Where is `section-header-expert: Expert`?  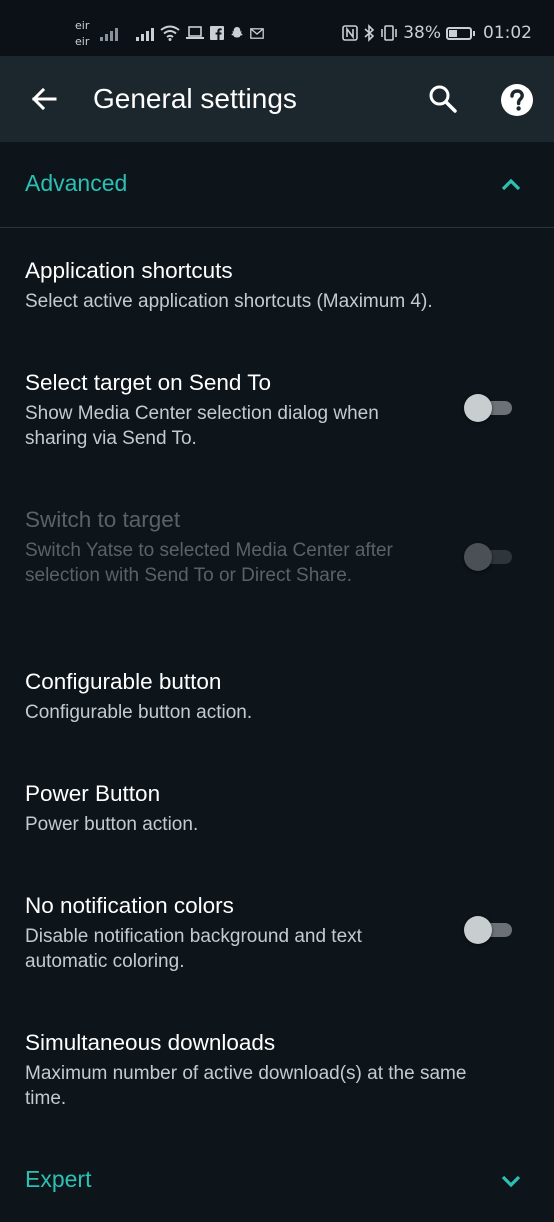 section-header-expert: Expert is located at coordinates (277, 1180).